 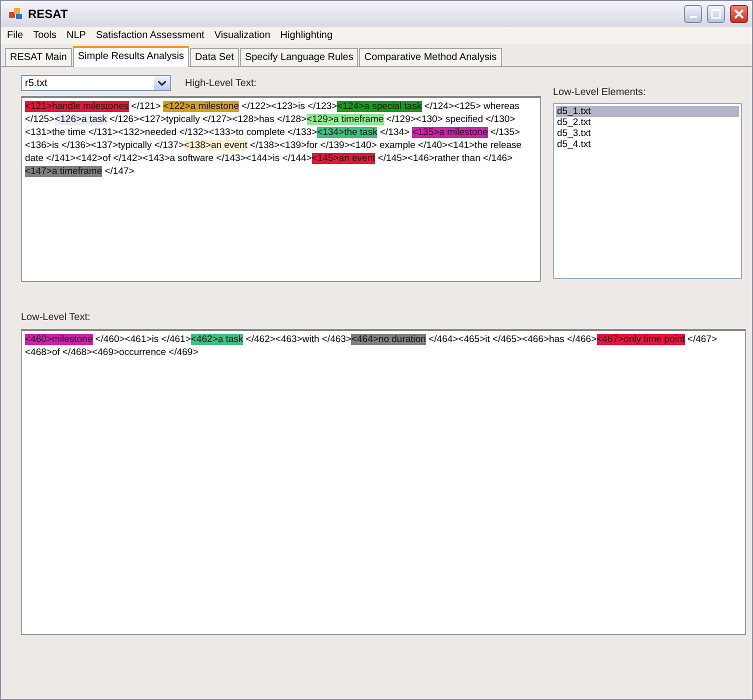 I want to click on menu-item: Satisfaction Assessment, so click(x=150, y=35).